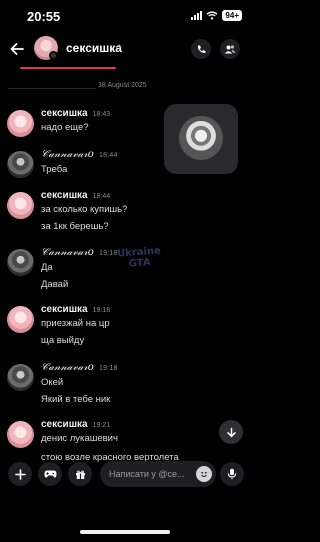  I want to click on message-text: денис лукашевич, so click(79, 438).